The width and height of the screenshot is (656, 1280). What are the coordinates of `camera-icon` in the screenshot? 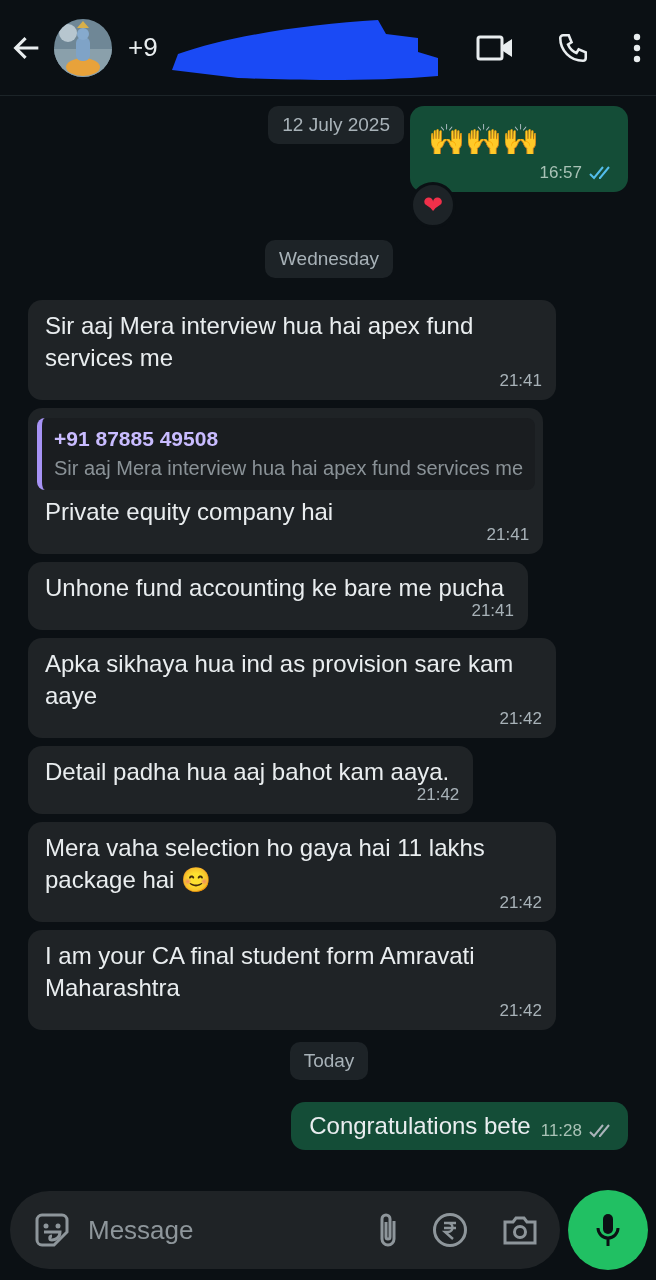 It's located at (520, 1230).